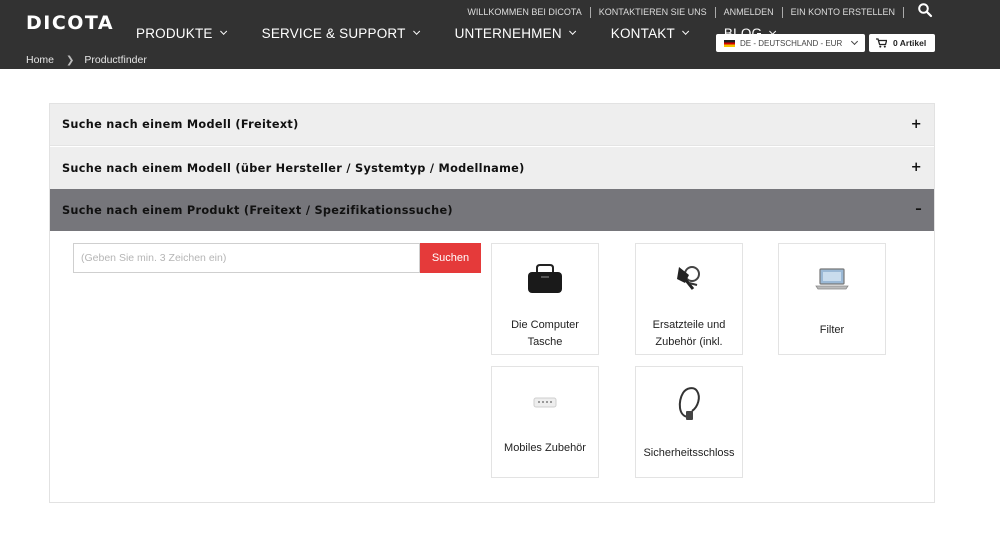 This screenshot has width=1000, height=537. What do you see at coordinates (832, 279) in the screenshot?
I see `privacy-filter-icon` at bounding box center [832, 279].